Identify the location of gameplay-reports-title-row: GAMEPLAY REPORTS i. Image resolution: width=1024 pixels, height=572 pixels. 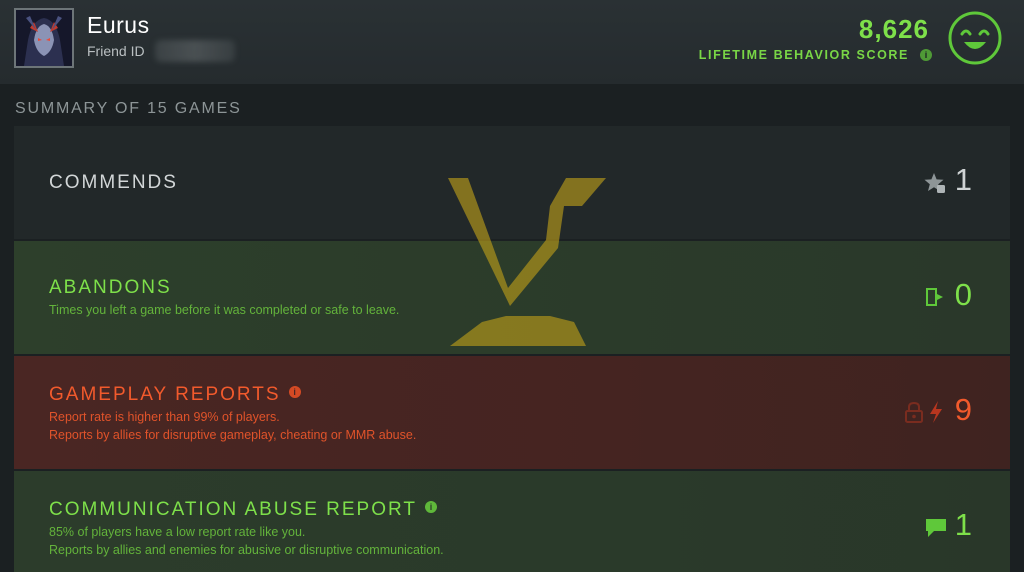
(175, 395).